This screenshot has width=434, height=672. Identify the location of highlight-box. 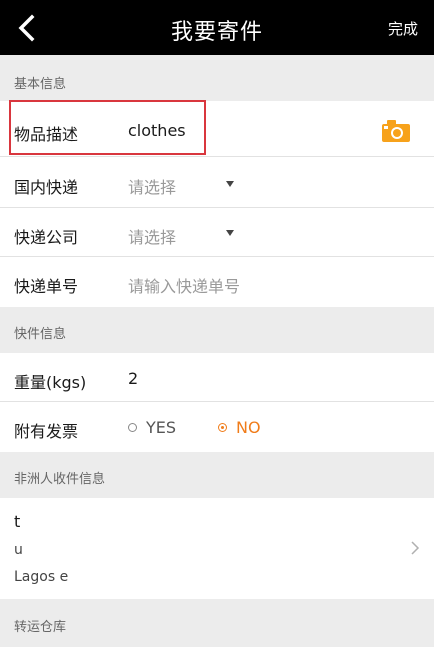
(107, 127).